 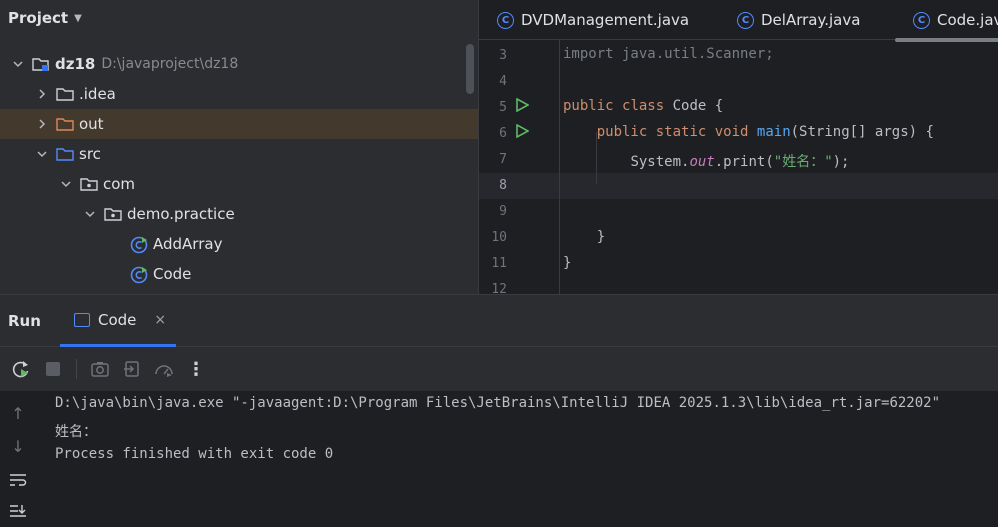 I want to click on camera-icon, so click(x=100, y=369).